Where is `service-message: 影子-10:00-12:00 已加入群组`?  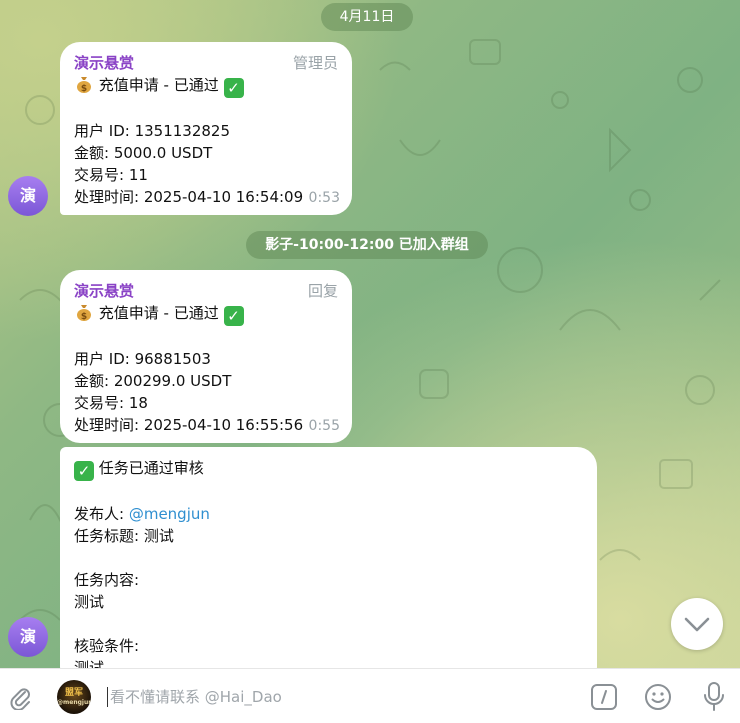 service-message: 影子-10:00-12:00 已加入群组 is located at coordinates (367, 245).